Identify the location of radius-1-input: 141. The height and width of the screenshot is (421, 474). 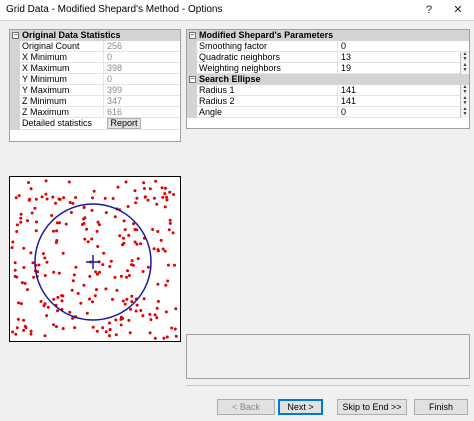
(403, 90).